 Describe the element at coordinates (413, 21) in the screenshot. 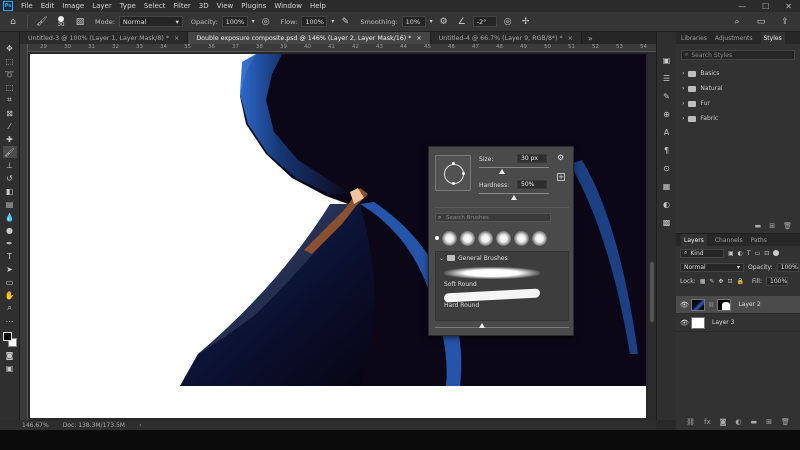

I see `smoothing-field: 10%` at that location.